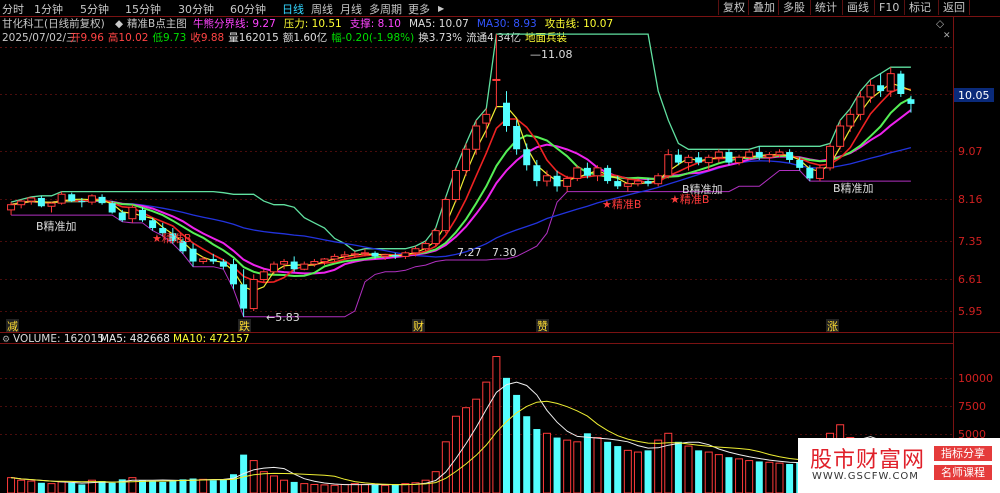 Image resolution: width=1000 pixels, height=493 pixels. What do you see at coordinates (504, 252) in the screenshot?
I see `price-label: 7.30` at bounding box center [504, 252].